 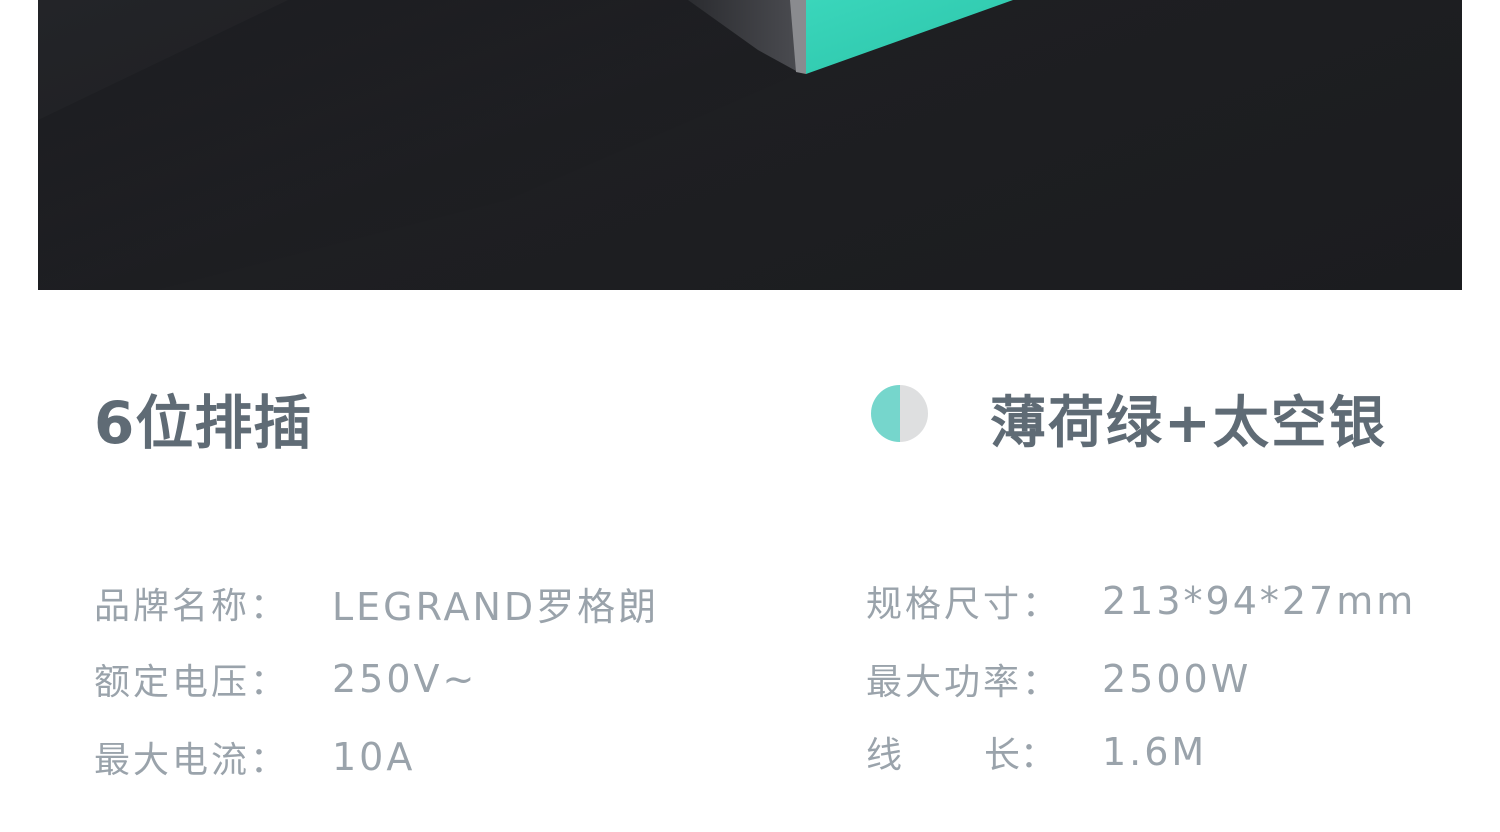 What do you see at coordinates (884, 755) in the screenshot?
I see `spec-label-part: 线` at bounding box center [884, 755].